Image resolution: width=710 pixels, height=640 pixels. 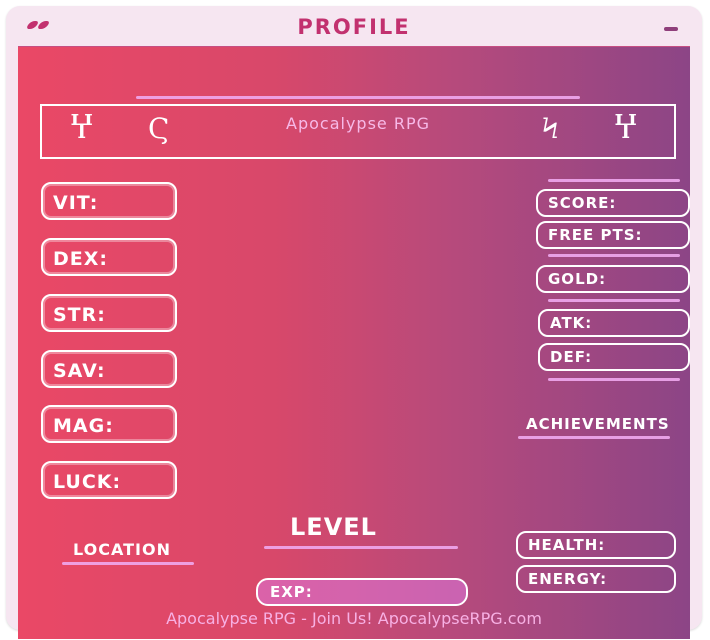 I want to click on banner: Ⴤ Ϛ Apocalypse RPG Ϟ Ⴤ, so click(x=358, y=131).